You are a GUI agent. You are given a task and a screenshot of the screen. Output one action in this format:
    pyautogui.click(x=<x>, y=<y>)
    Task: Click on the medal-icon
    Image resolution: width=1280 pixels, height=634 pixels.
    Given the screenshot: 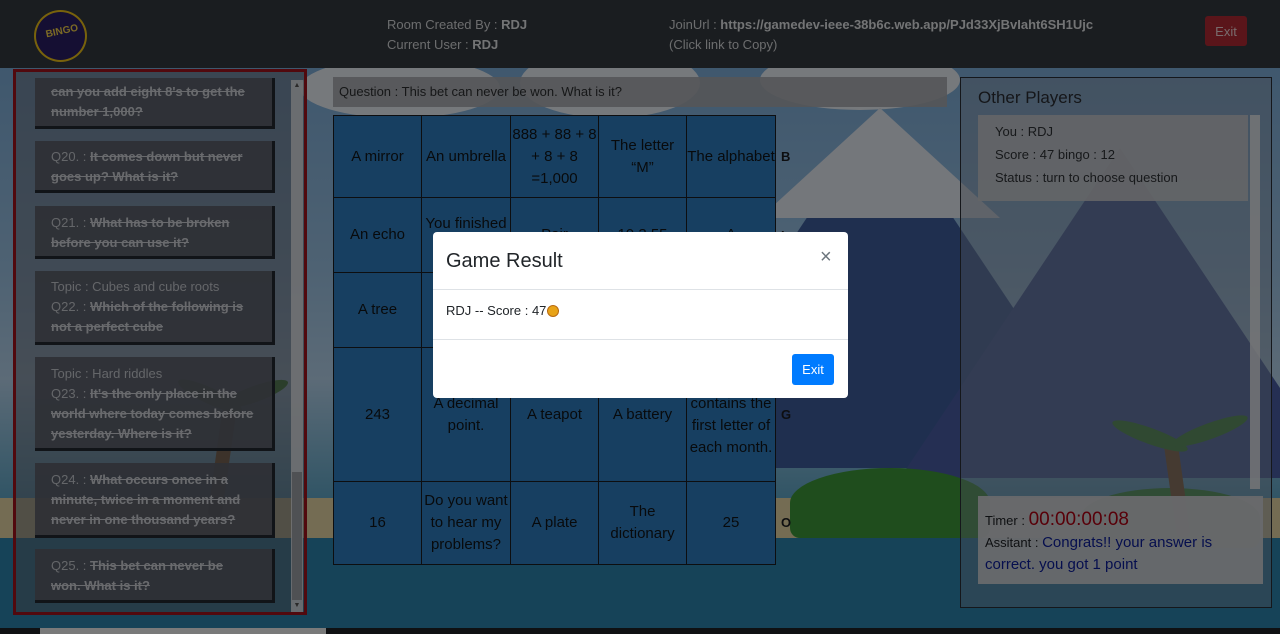 What is the action you would take?
    pyautogui.click(x=553, y=311)
    